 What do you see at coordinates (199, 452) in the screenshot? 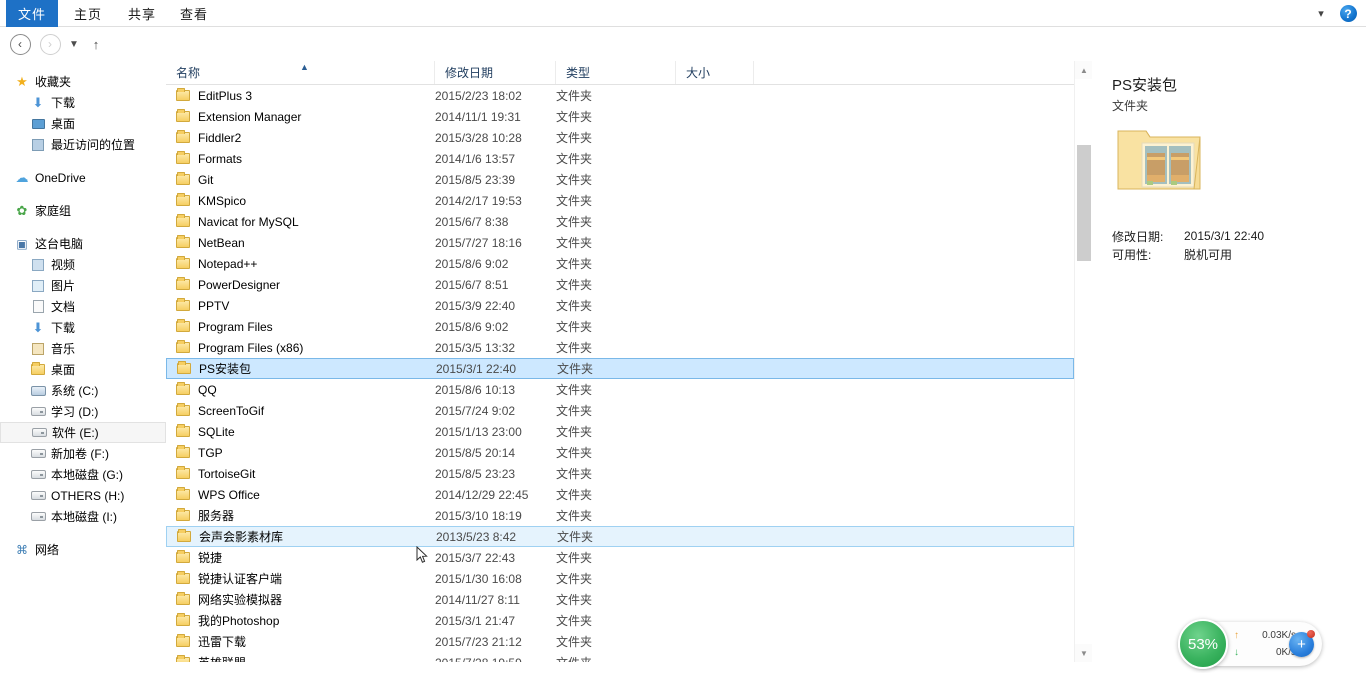
I see `file-name-cell: TGP` at bounding box center [199, 452].